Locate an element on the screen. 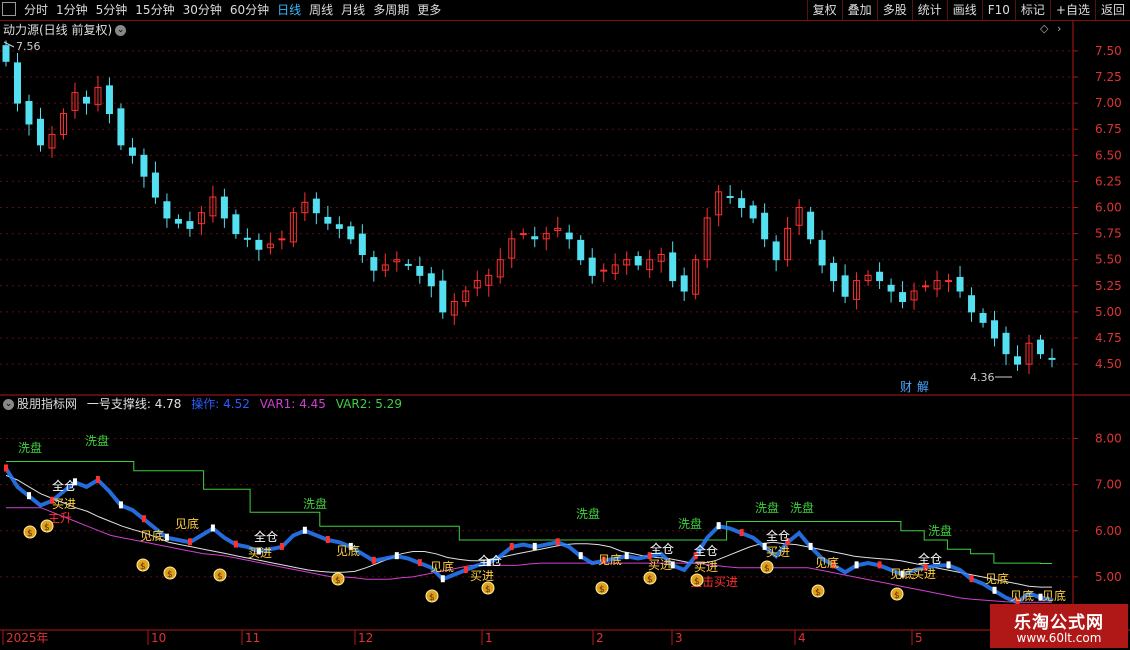  low-label: 4.36 is located at coordinates (982, 377).